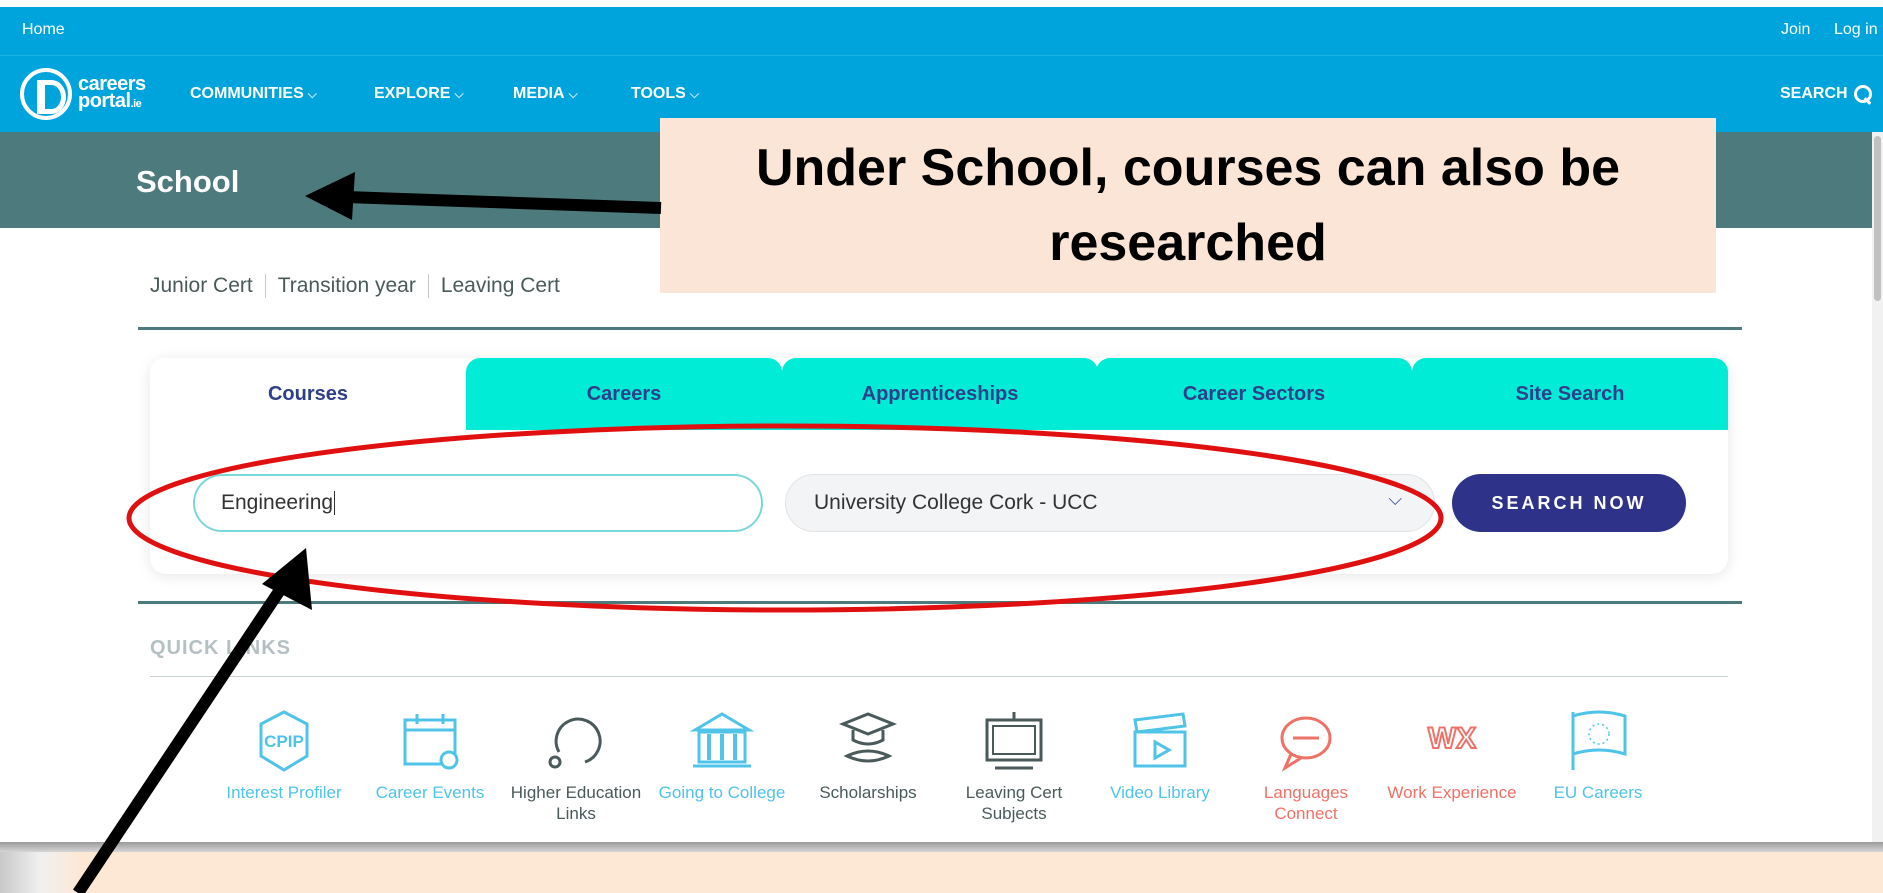  I want to click on course-search-value: Engineering, so click(277, 502).